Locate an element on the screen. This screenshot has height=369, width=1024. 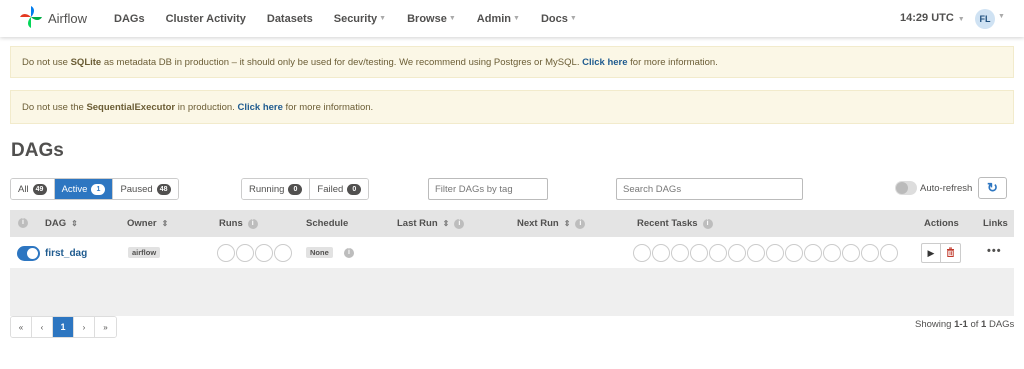
trash-icon is located at coordinates (950, 253).